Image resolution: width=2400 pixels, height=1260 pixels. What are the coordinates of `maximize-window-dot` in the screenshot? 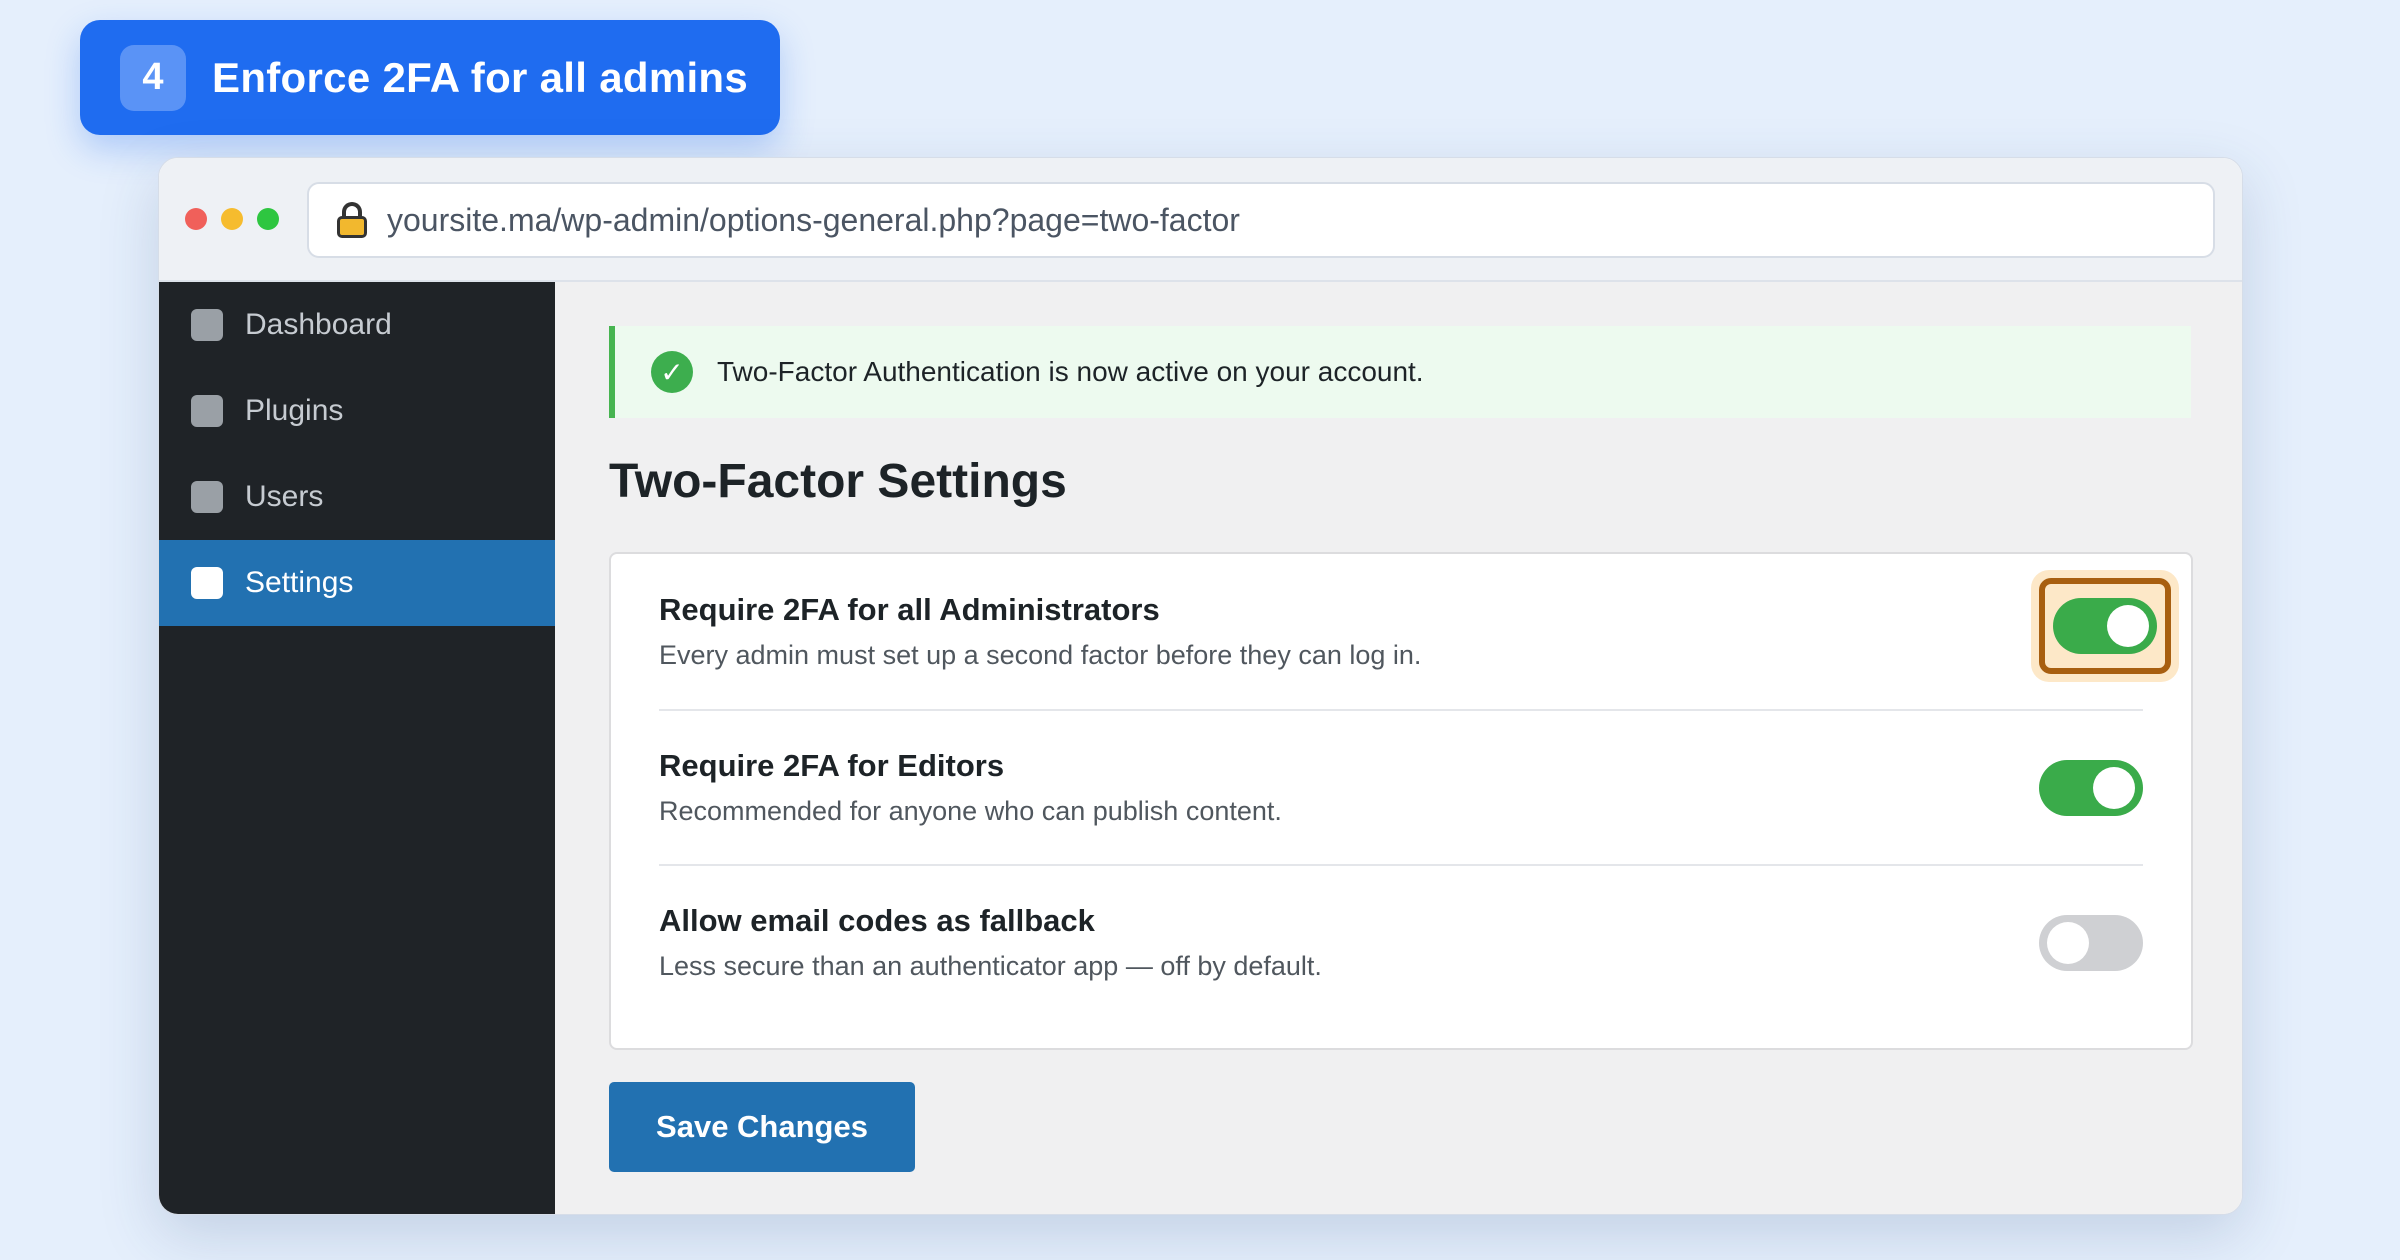 It's located at (268, 219).